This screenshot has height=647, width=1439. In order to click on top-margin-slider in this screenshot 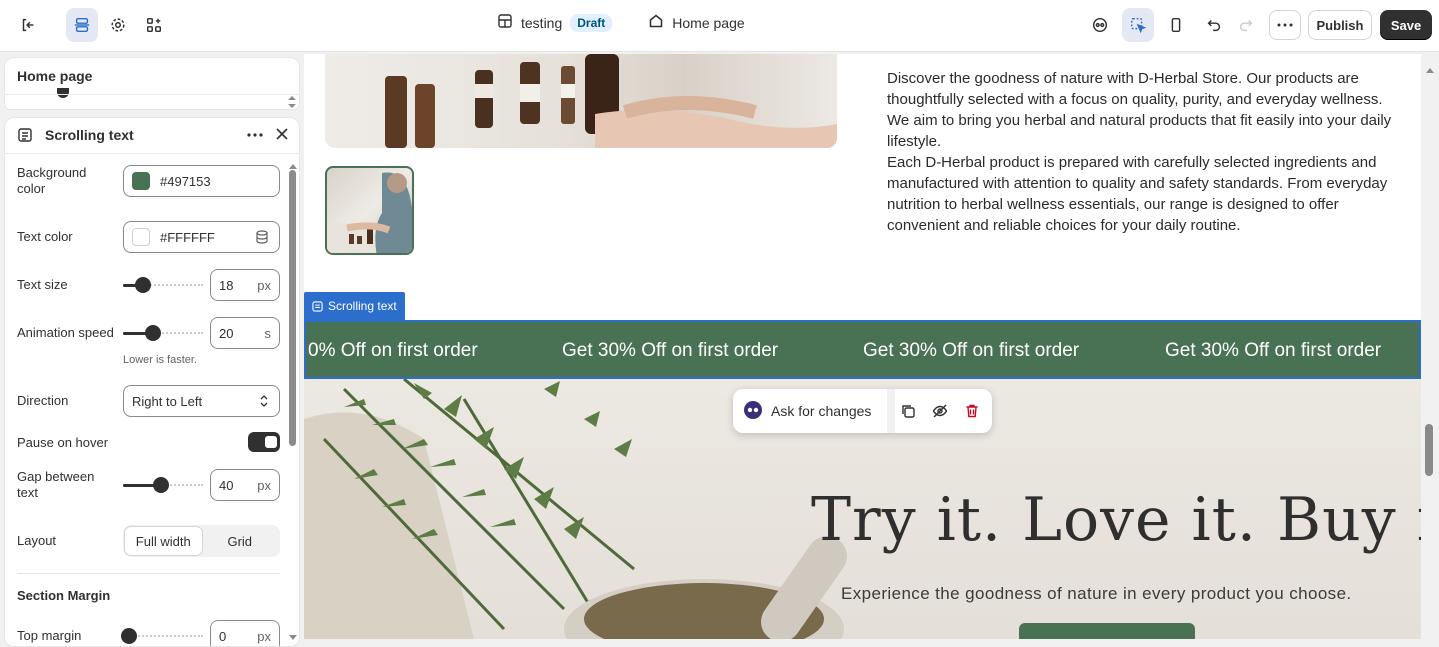, I will do `click(129, 636)`.